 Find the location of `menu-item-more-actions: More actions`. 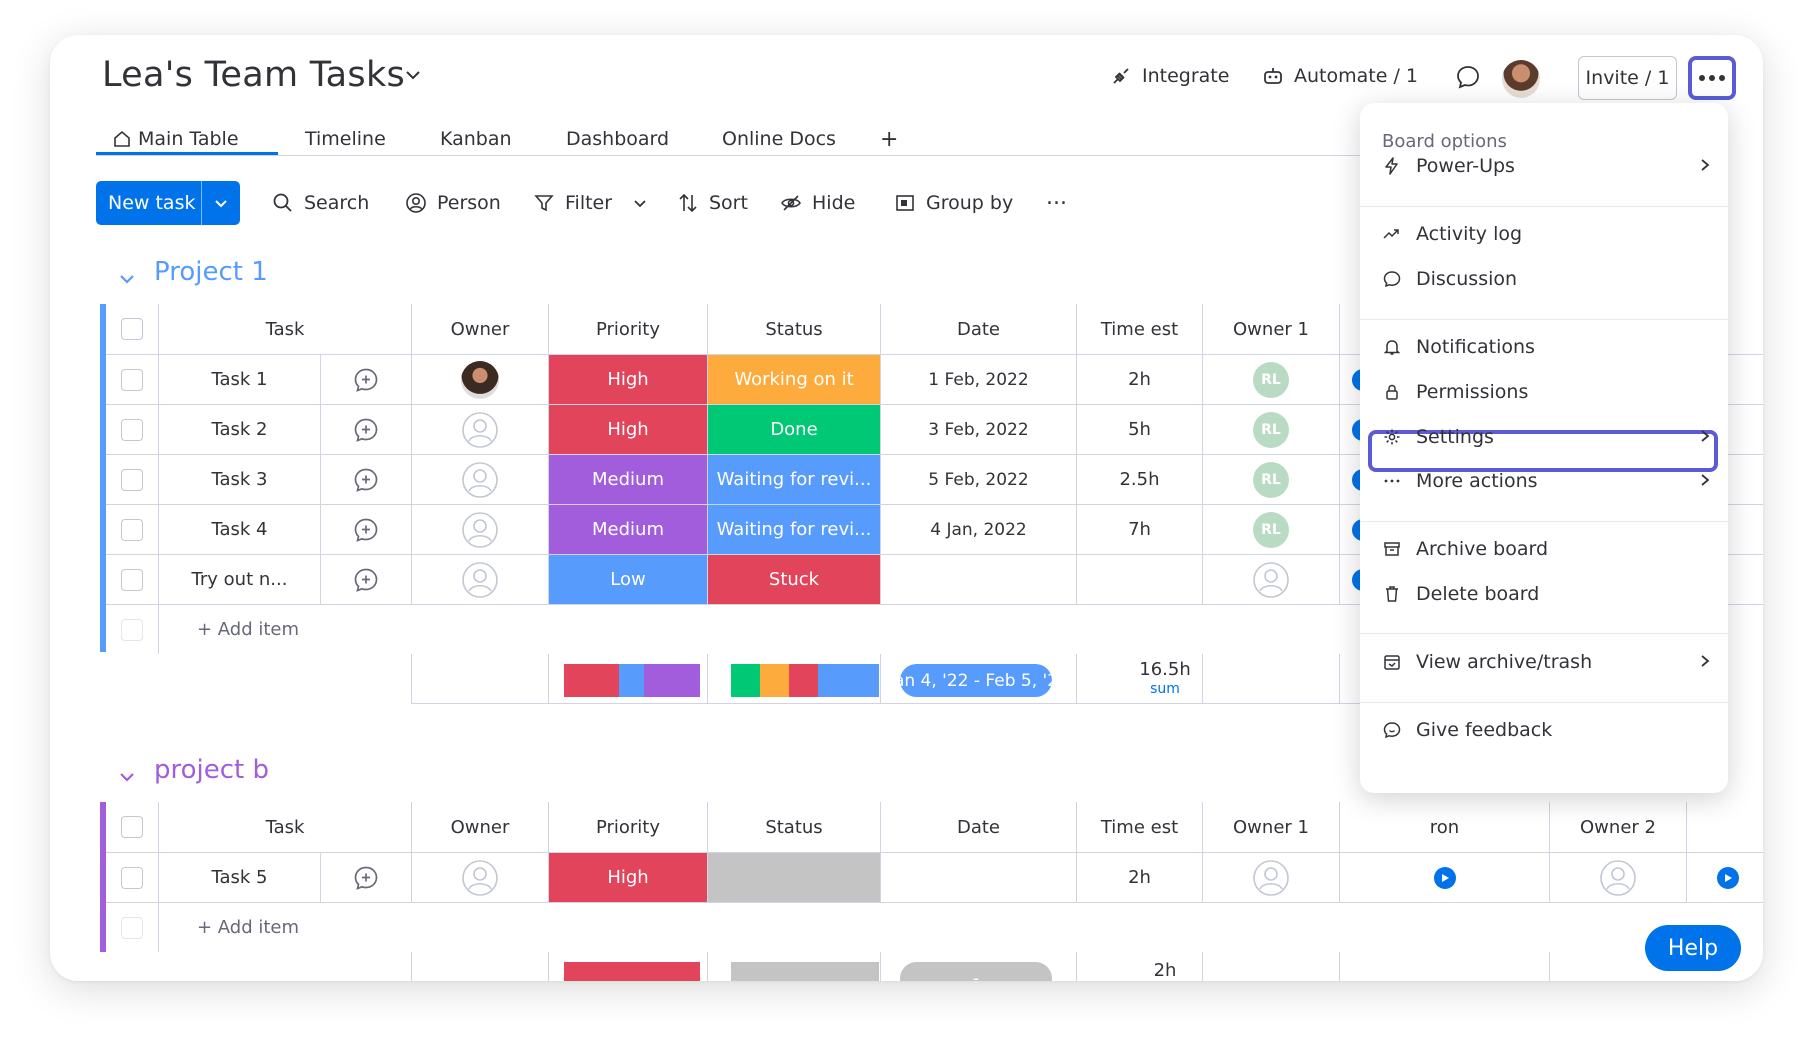

menu-item-more-actions: More actions is located at coordinates (1547, 481).